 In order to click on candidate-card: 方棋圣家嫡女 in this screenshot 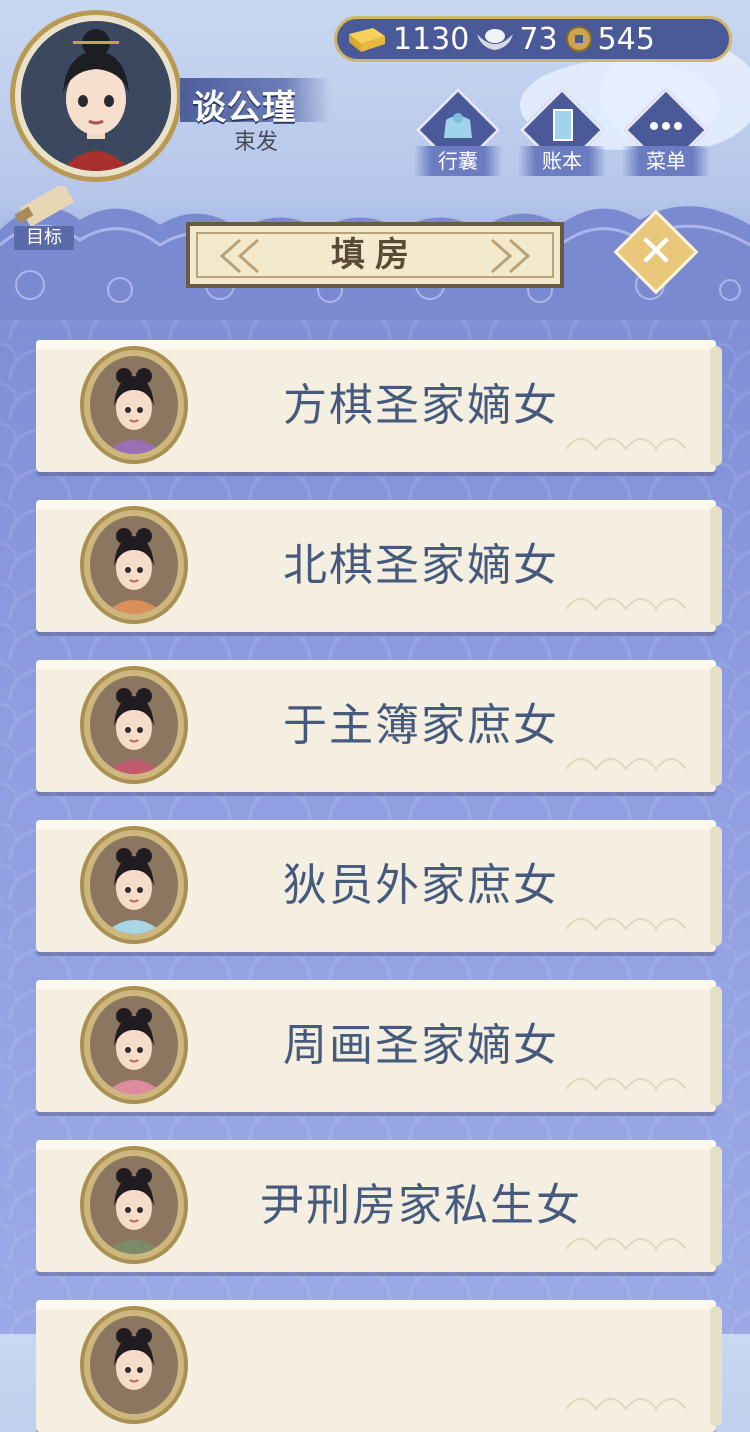, I will do `click(379, 406)`.